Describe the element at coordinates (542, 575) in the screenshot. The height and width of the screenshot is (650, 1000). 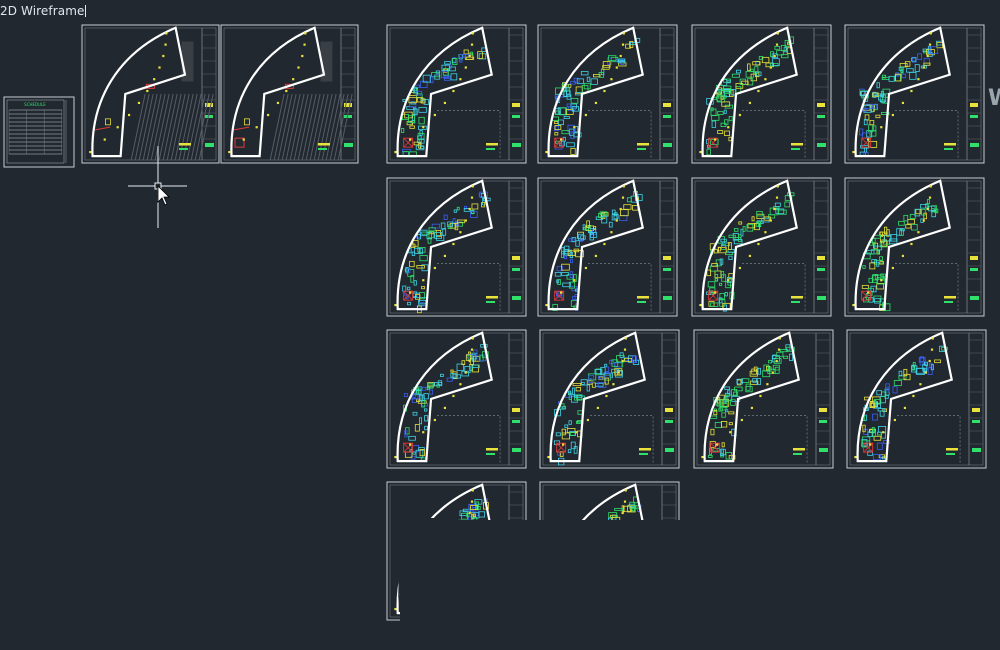
I see `regen-mask` at that location.